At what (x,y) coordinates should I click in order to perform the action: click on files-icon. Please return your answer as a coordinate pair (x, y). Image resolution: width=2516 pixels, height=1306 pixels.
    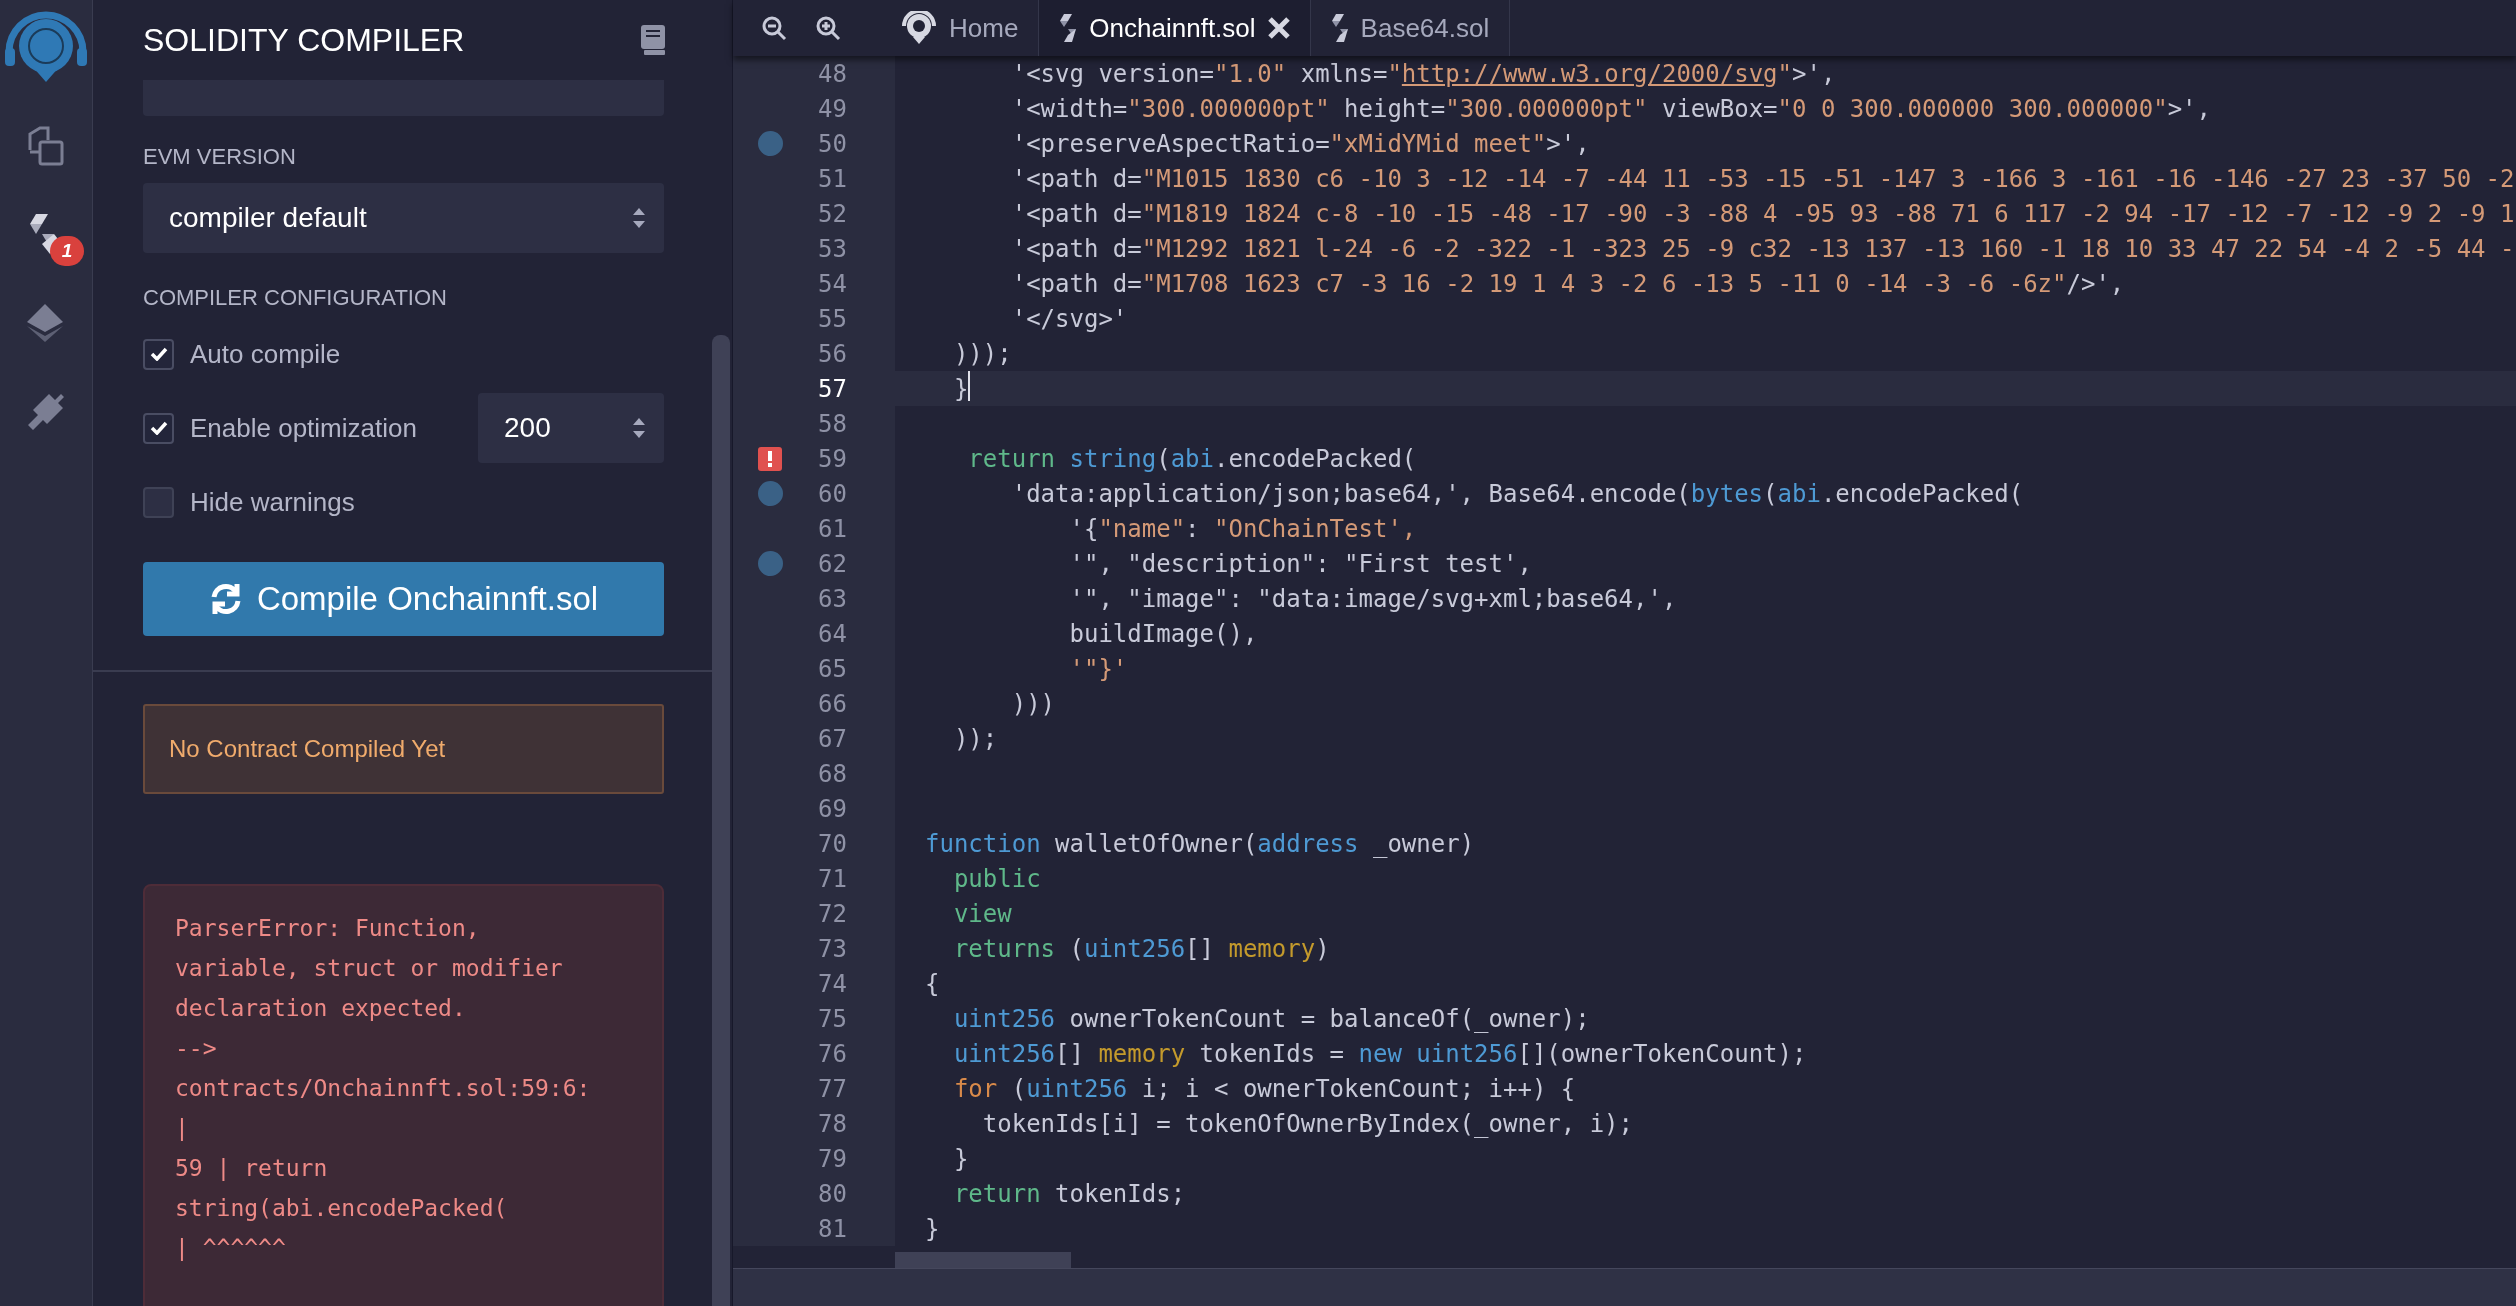
    Looking at the image, I should click on (46, 146).